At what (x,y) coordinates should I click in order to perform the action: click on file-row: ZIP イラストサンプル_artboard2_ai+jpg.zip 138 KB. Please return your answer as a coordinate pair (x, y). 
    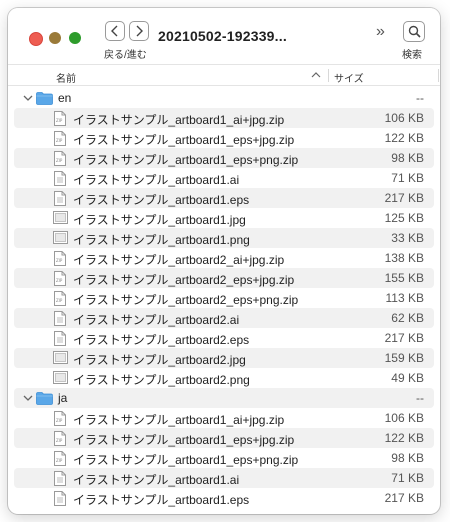
    Looking at the image, I should click on (224, 258).